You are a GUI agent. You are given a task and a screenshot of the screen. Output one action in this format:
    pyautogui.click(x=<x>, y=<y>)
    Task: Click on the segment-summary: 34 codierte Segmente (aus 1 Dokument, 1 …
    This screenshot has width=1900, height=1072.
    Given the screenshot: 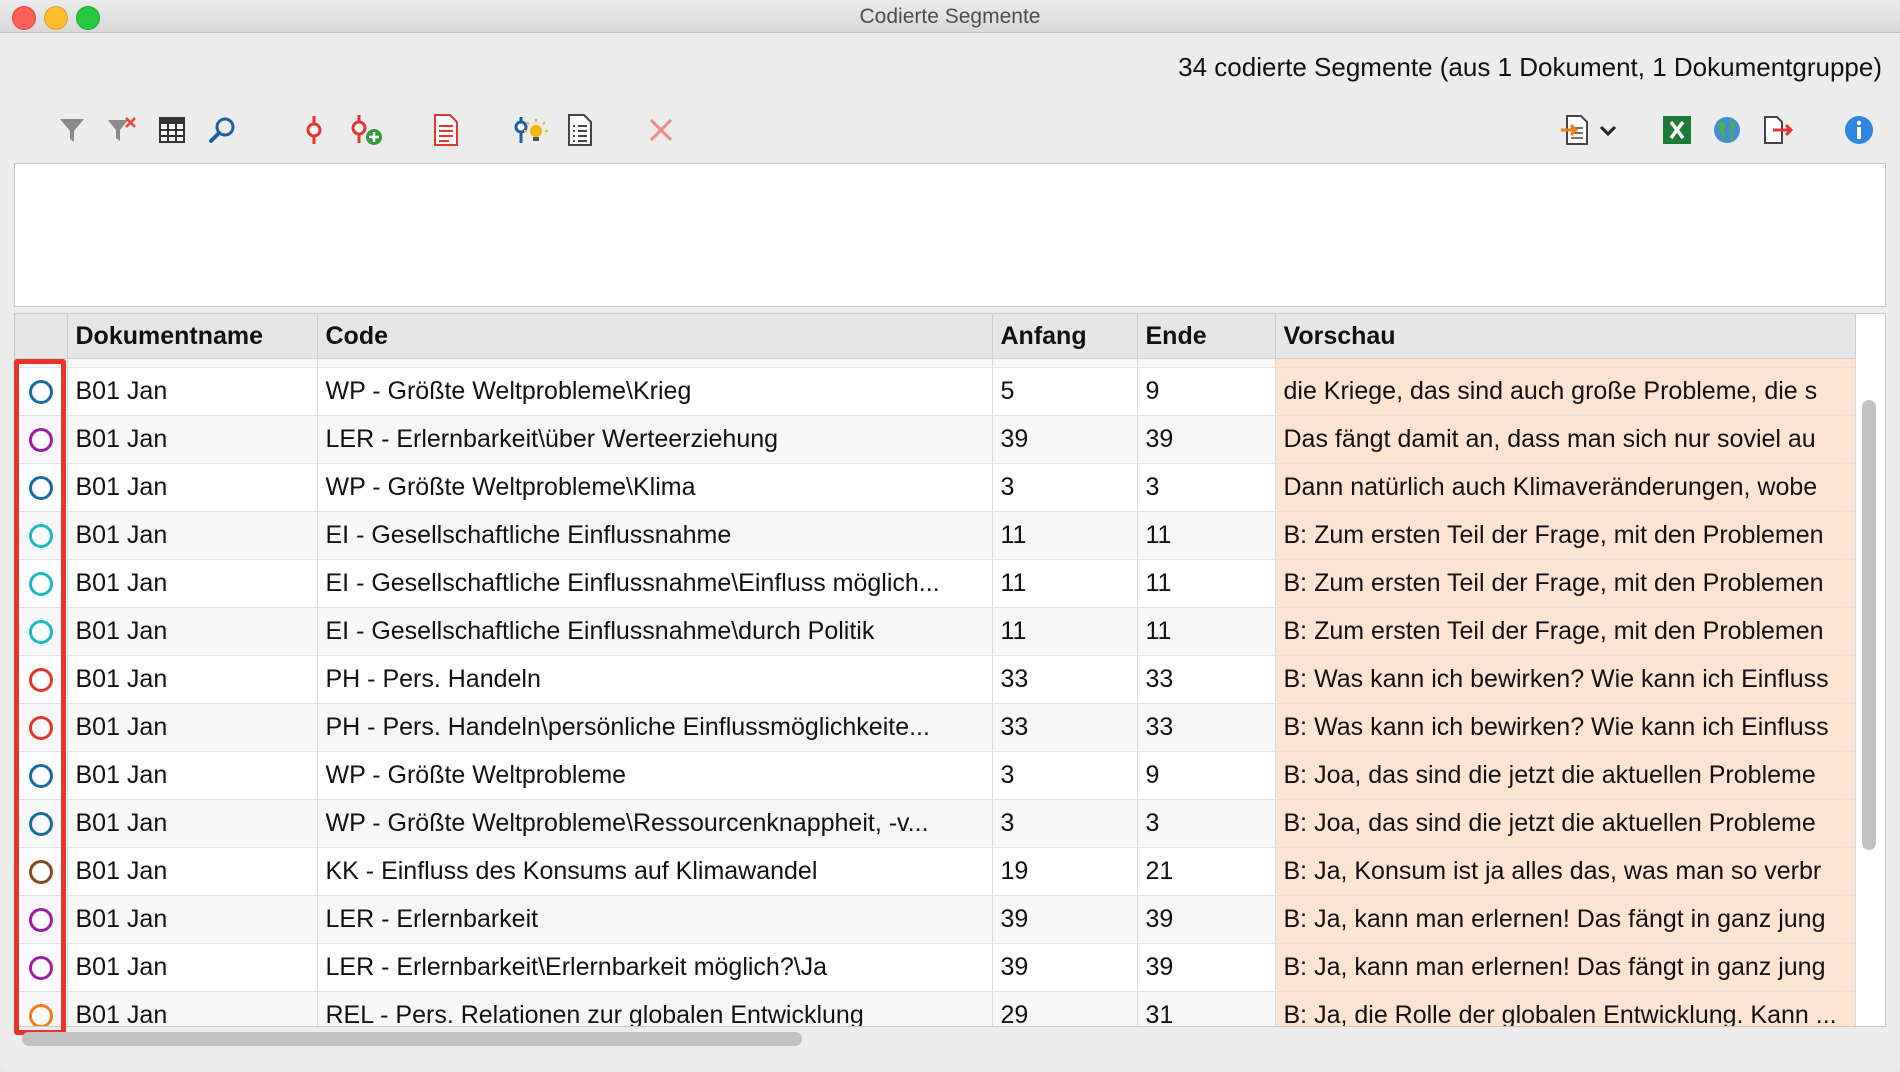 What is the action you would take?
    pyautogui.click(x=1530, y=67)
    